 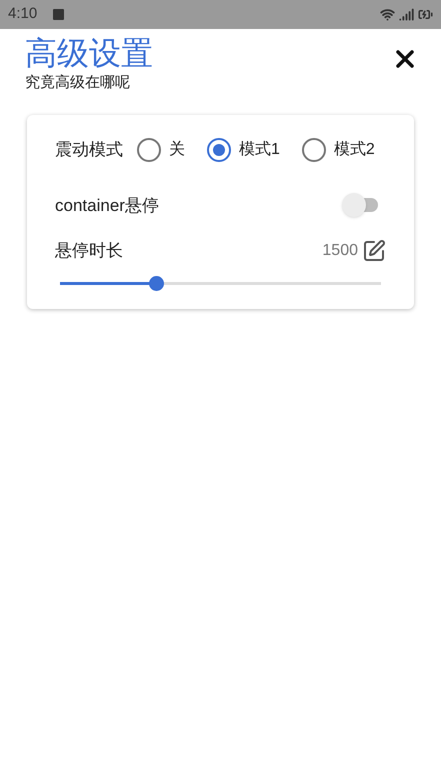 I want to click on status-time: 4:10, so click(x=23, y=14).